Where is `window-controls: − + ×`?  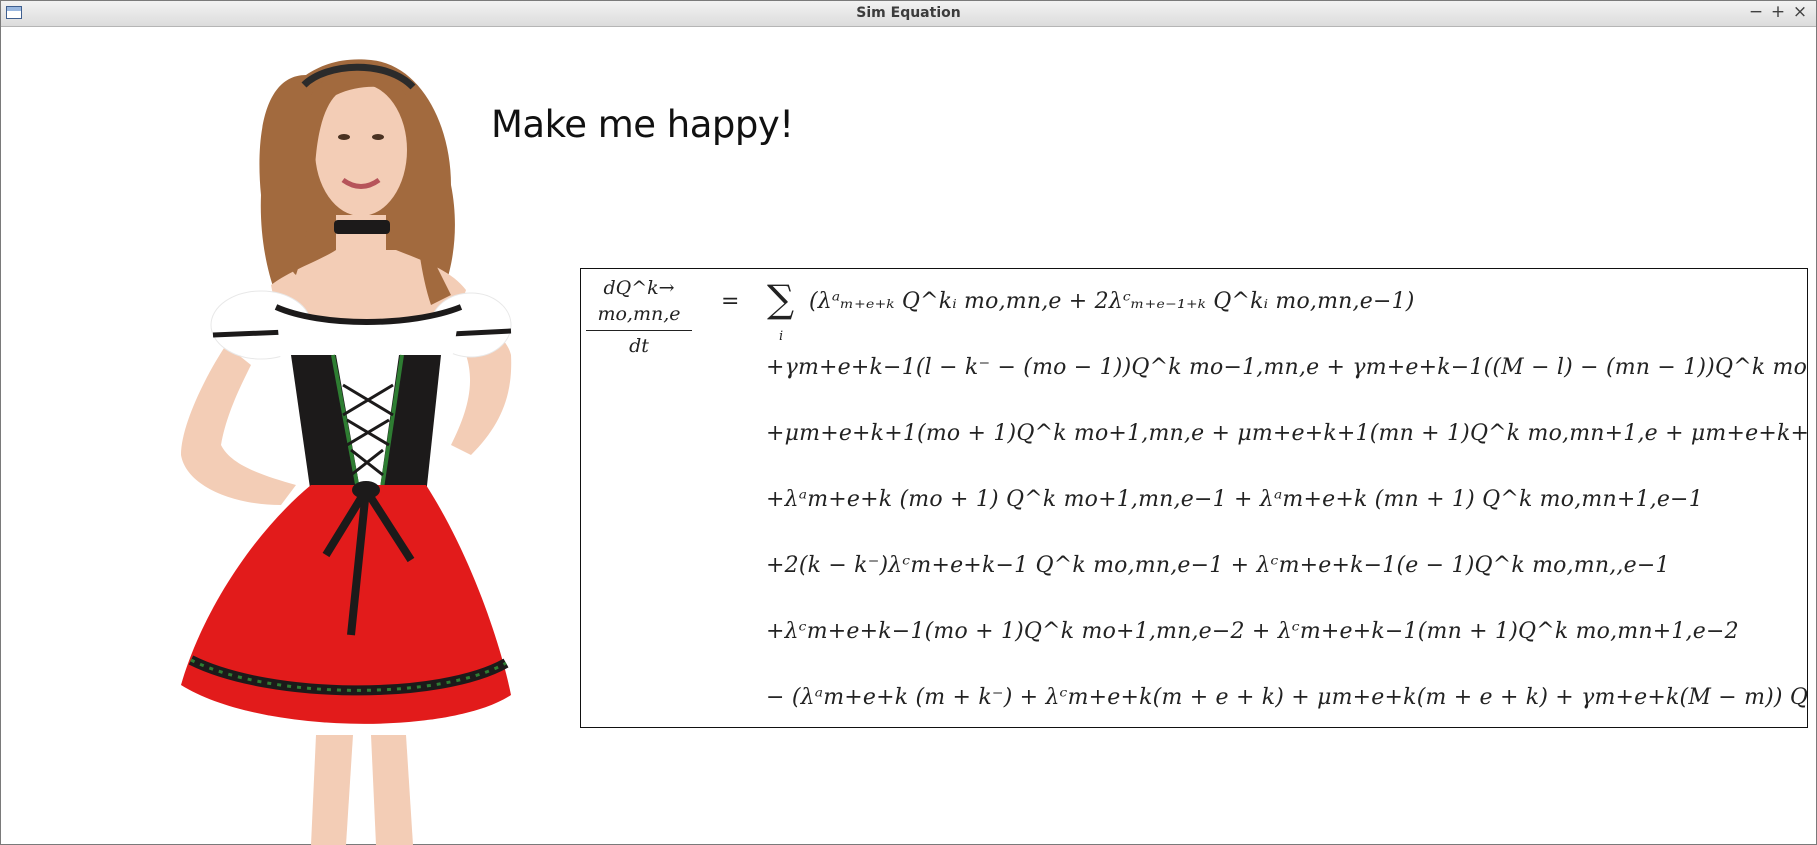
window-controls: − + × is located at coordinates (1778, 12).